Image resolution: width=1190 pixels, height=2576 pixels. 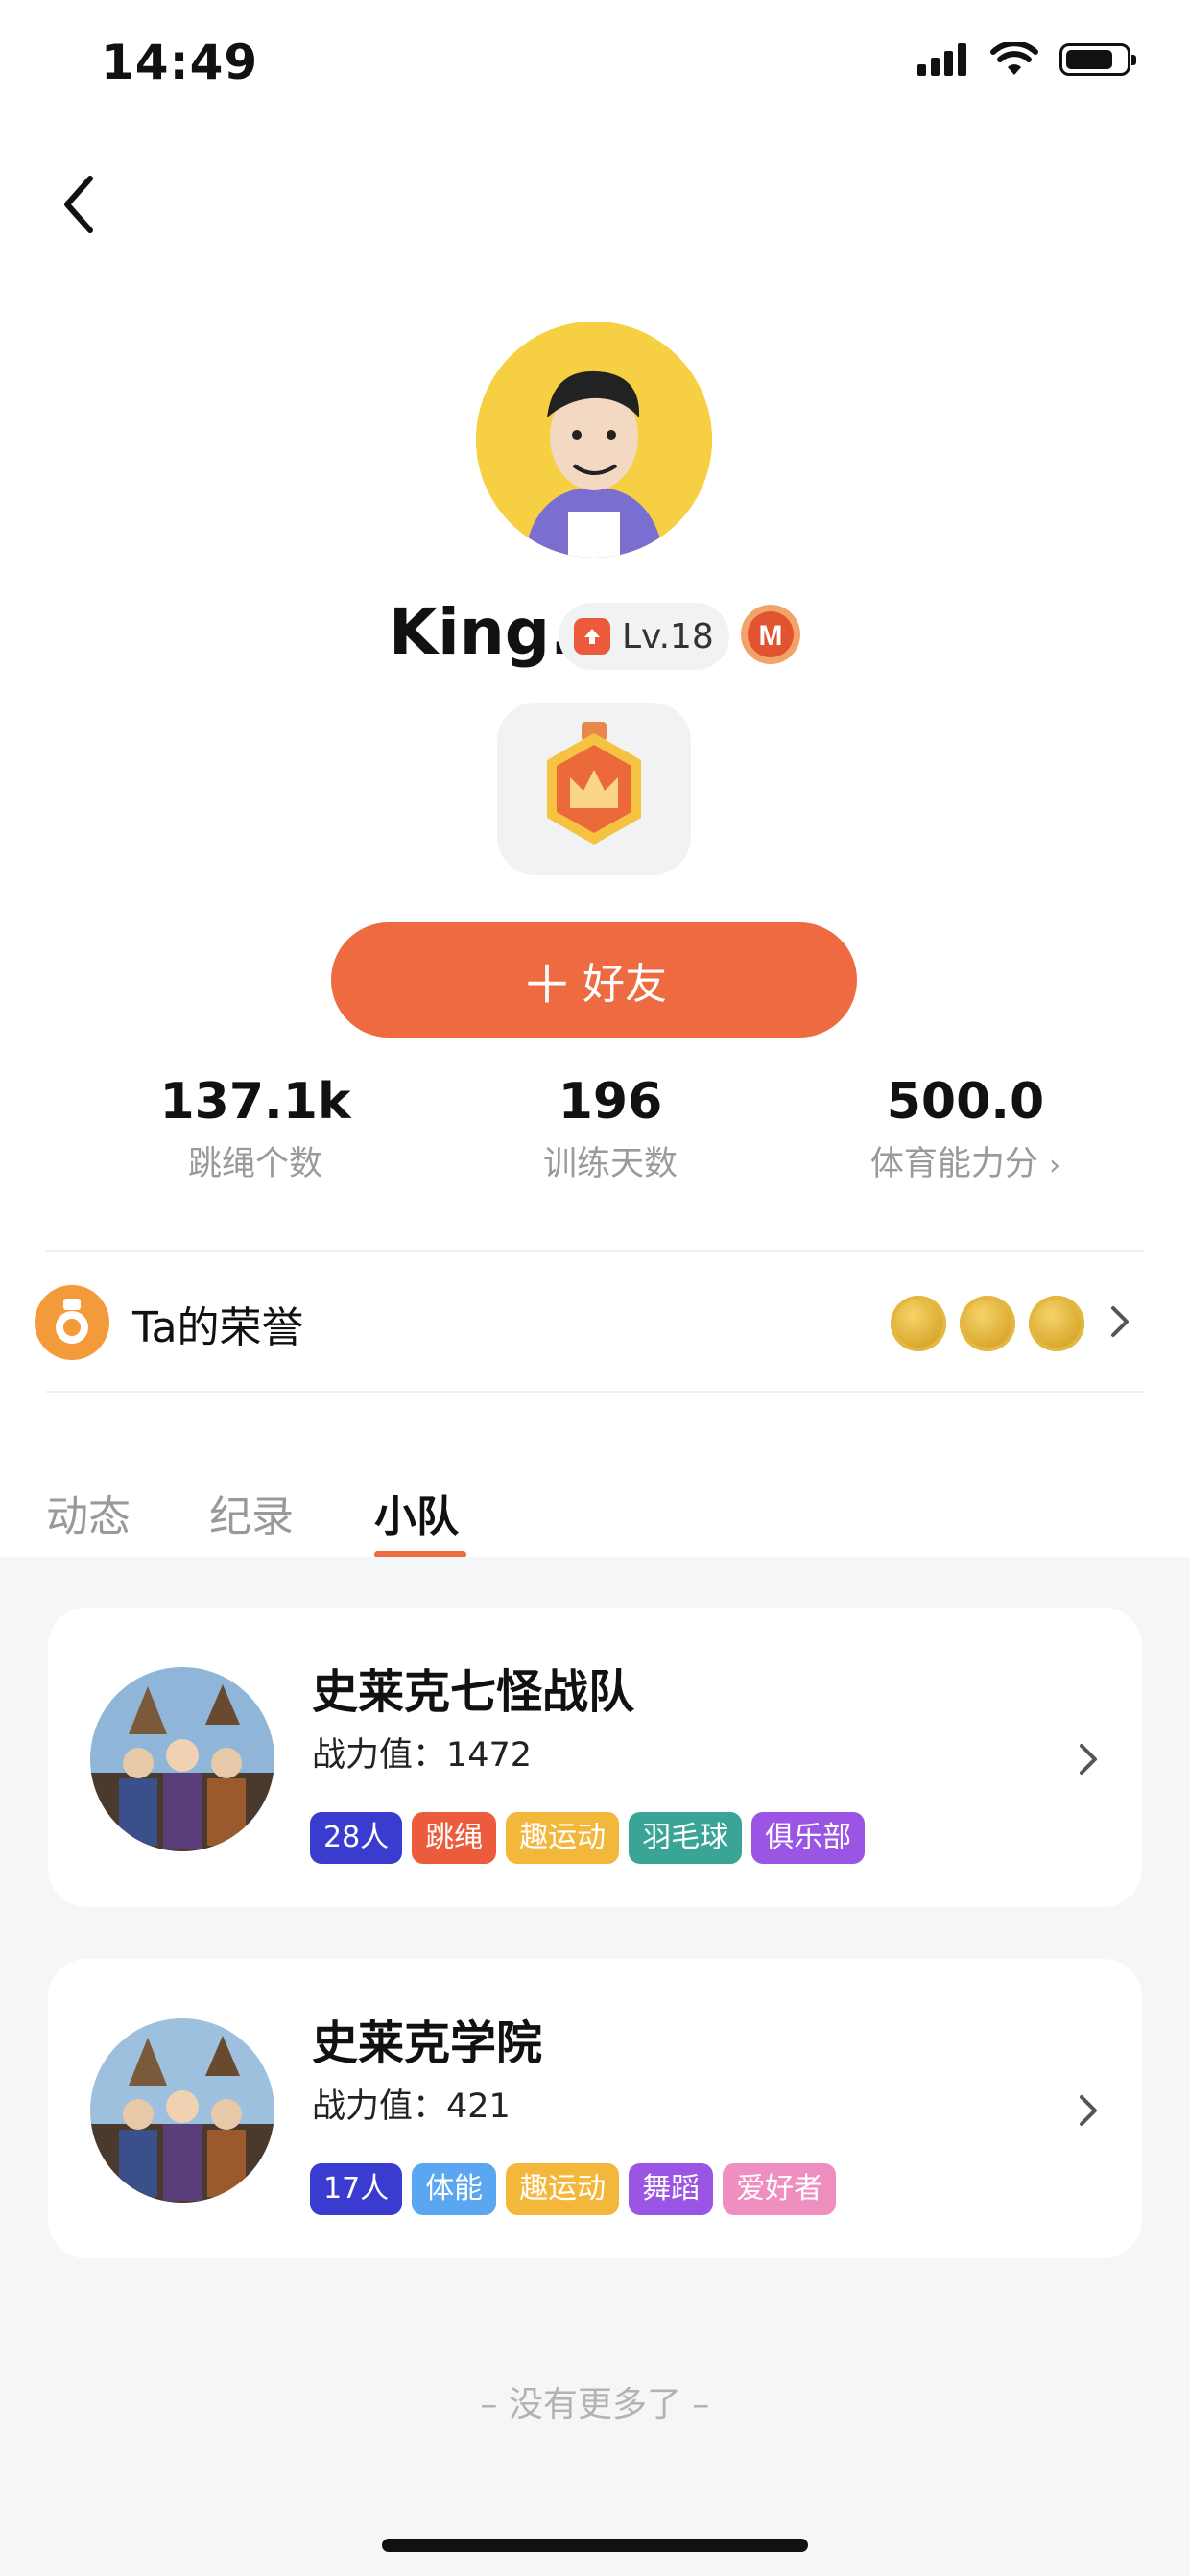 I want to click on stat-label: 训练天数, so click(x=610, y=1164).